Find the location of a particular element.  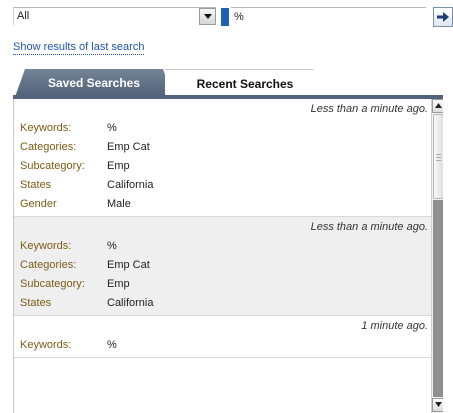

category-select: All is located at coordinates (114, 16).